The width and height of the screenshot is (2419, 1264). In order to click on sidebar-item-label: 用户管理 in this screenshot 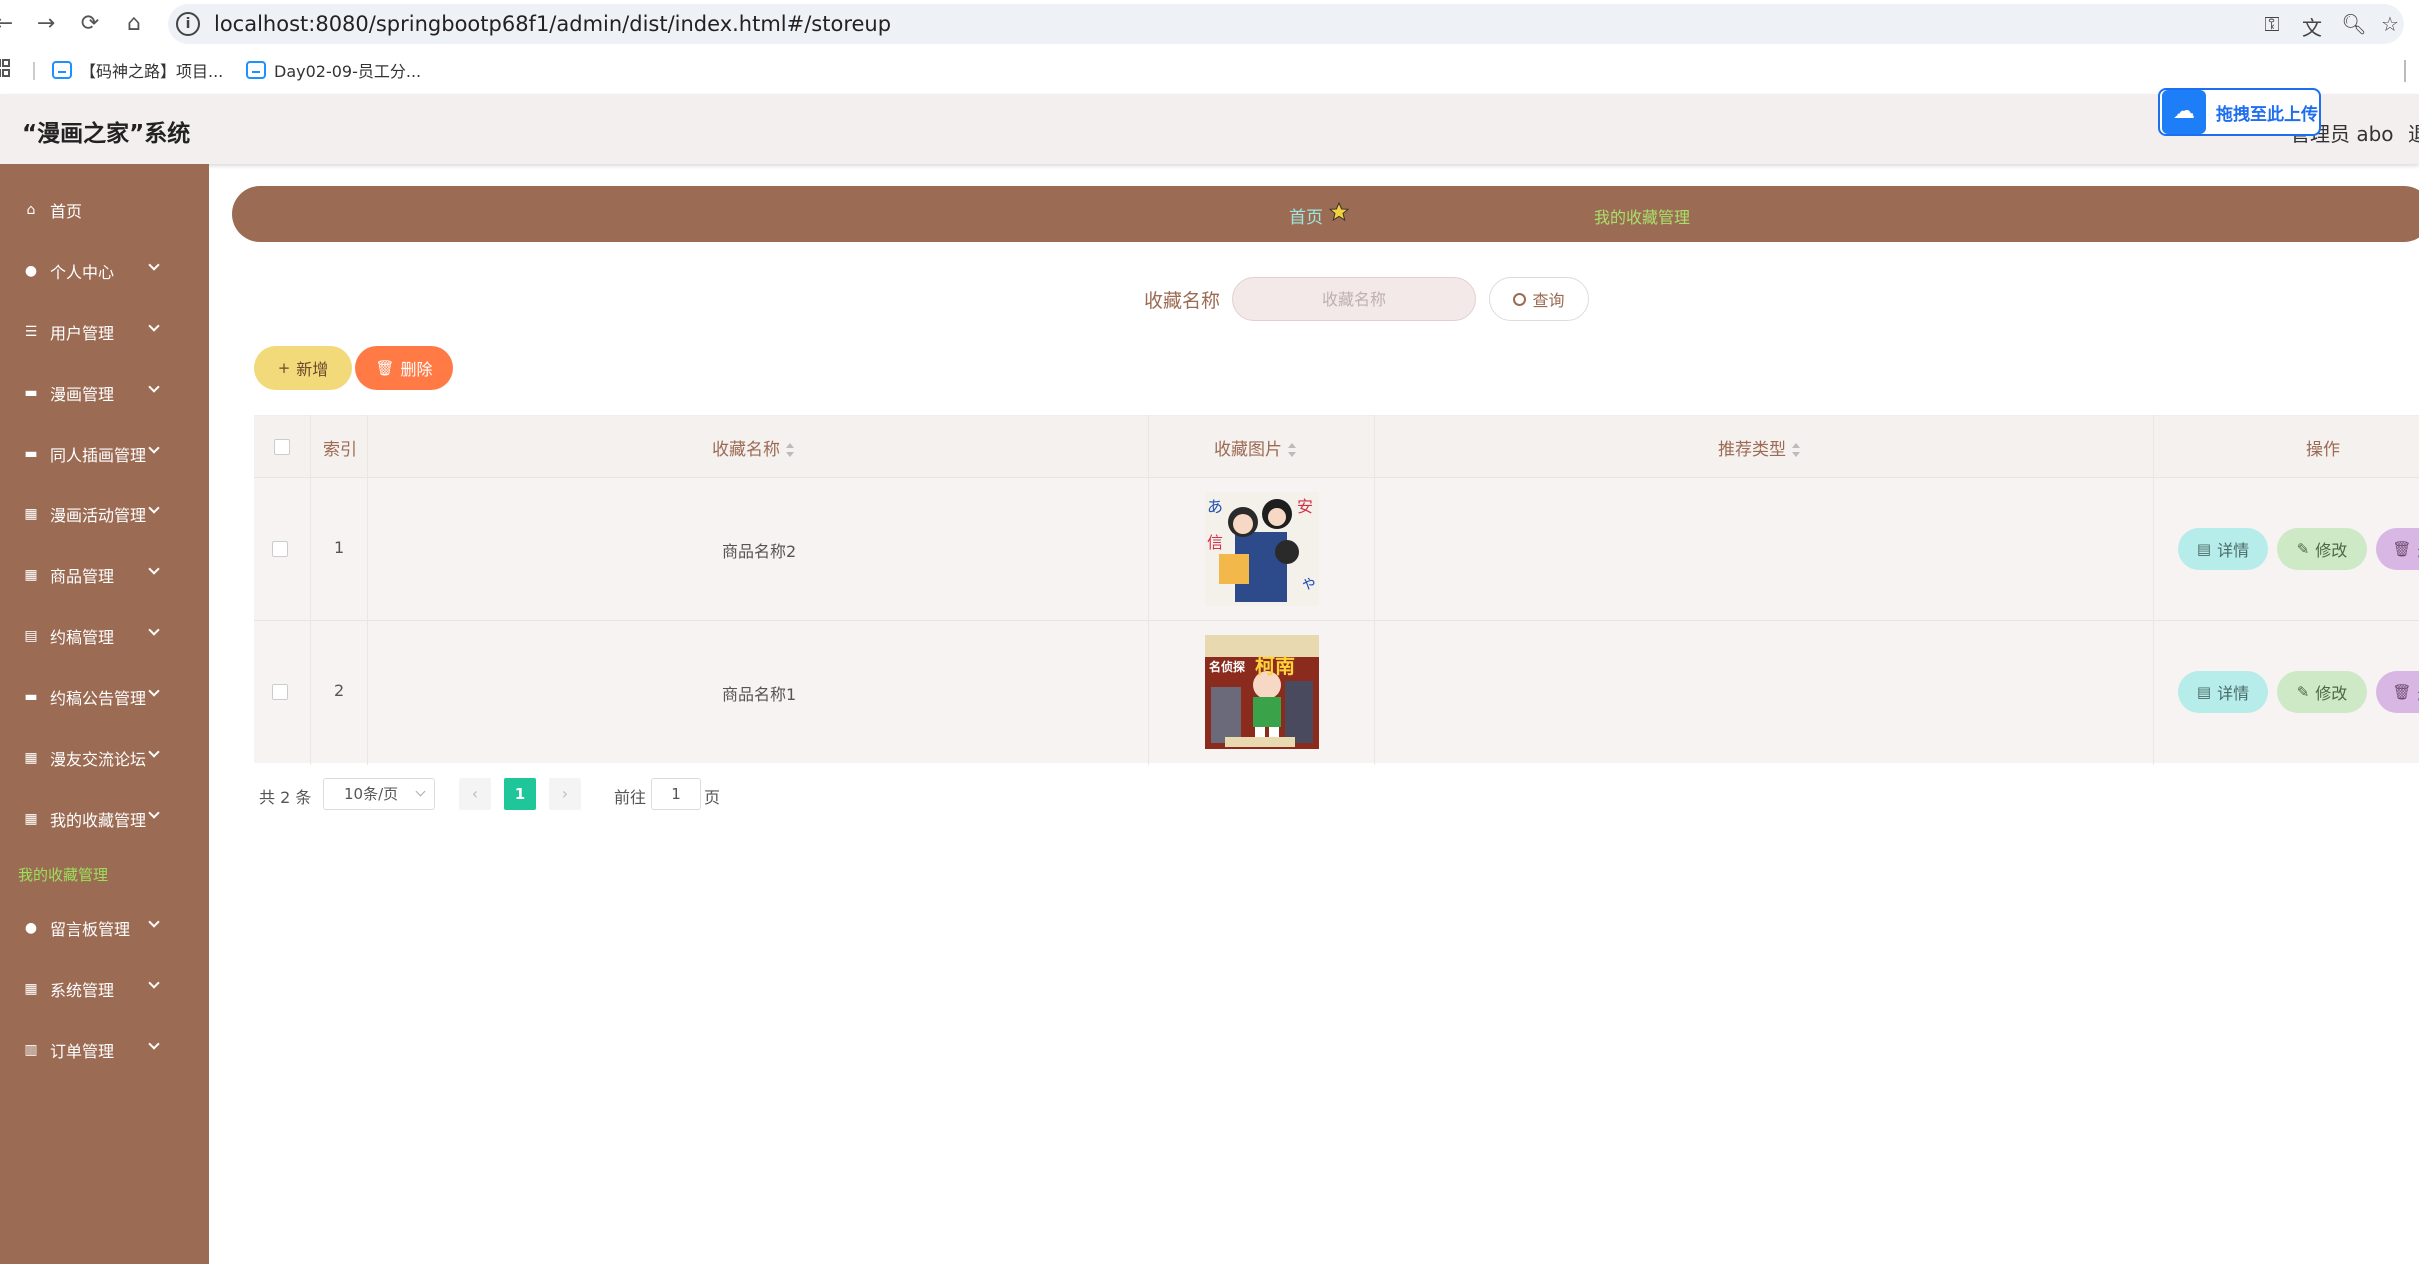, I will do `click(82, 333)`.